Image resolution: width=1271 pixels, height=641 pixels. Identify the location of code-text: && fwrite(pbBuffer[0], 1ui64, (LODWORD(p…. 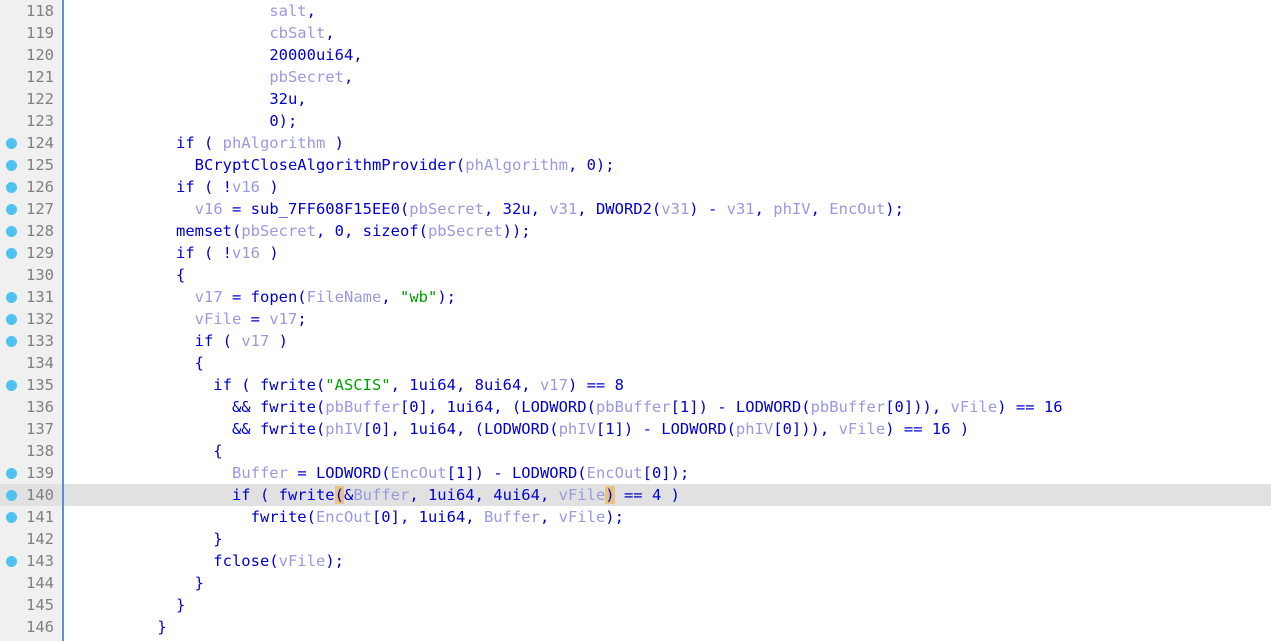
(563, 407).